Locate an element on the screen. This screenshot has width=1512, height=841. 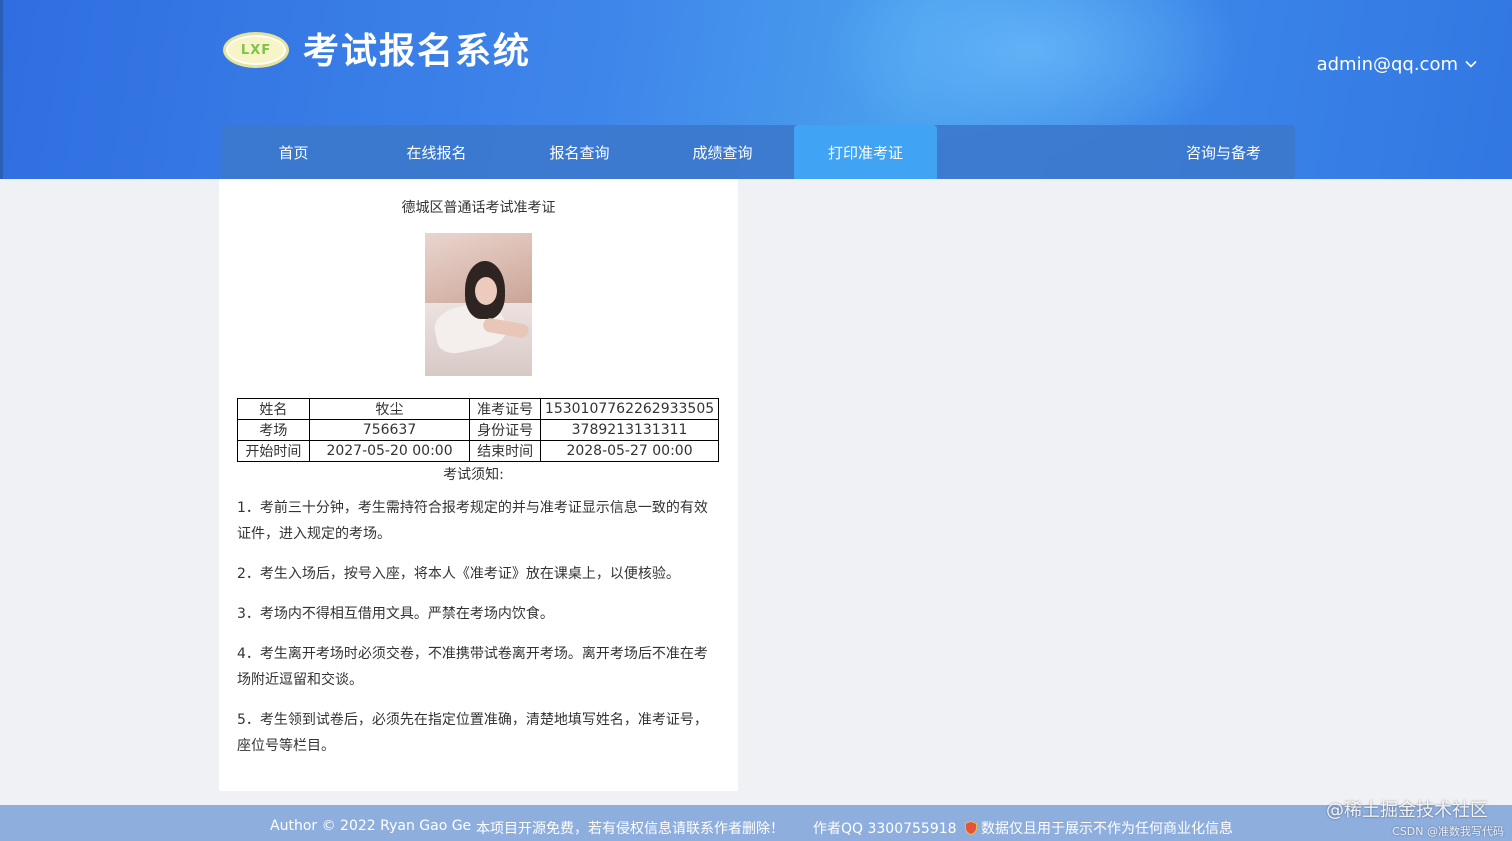
label-id-number: 身份证号 is located at coordinates (505, 430).